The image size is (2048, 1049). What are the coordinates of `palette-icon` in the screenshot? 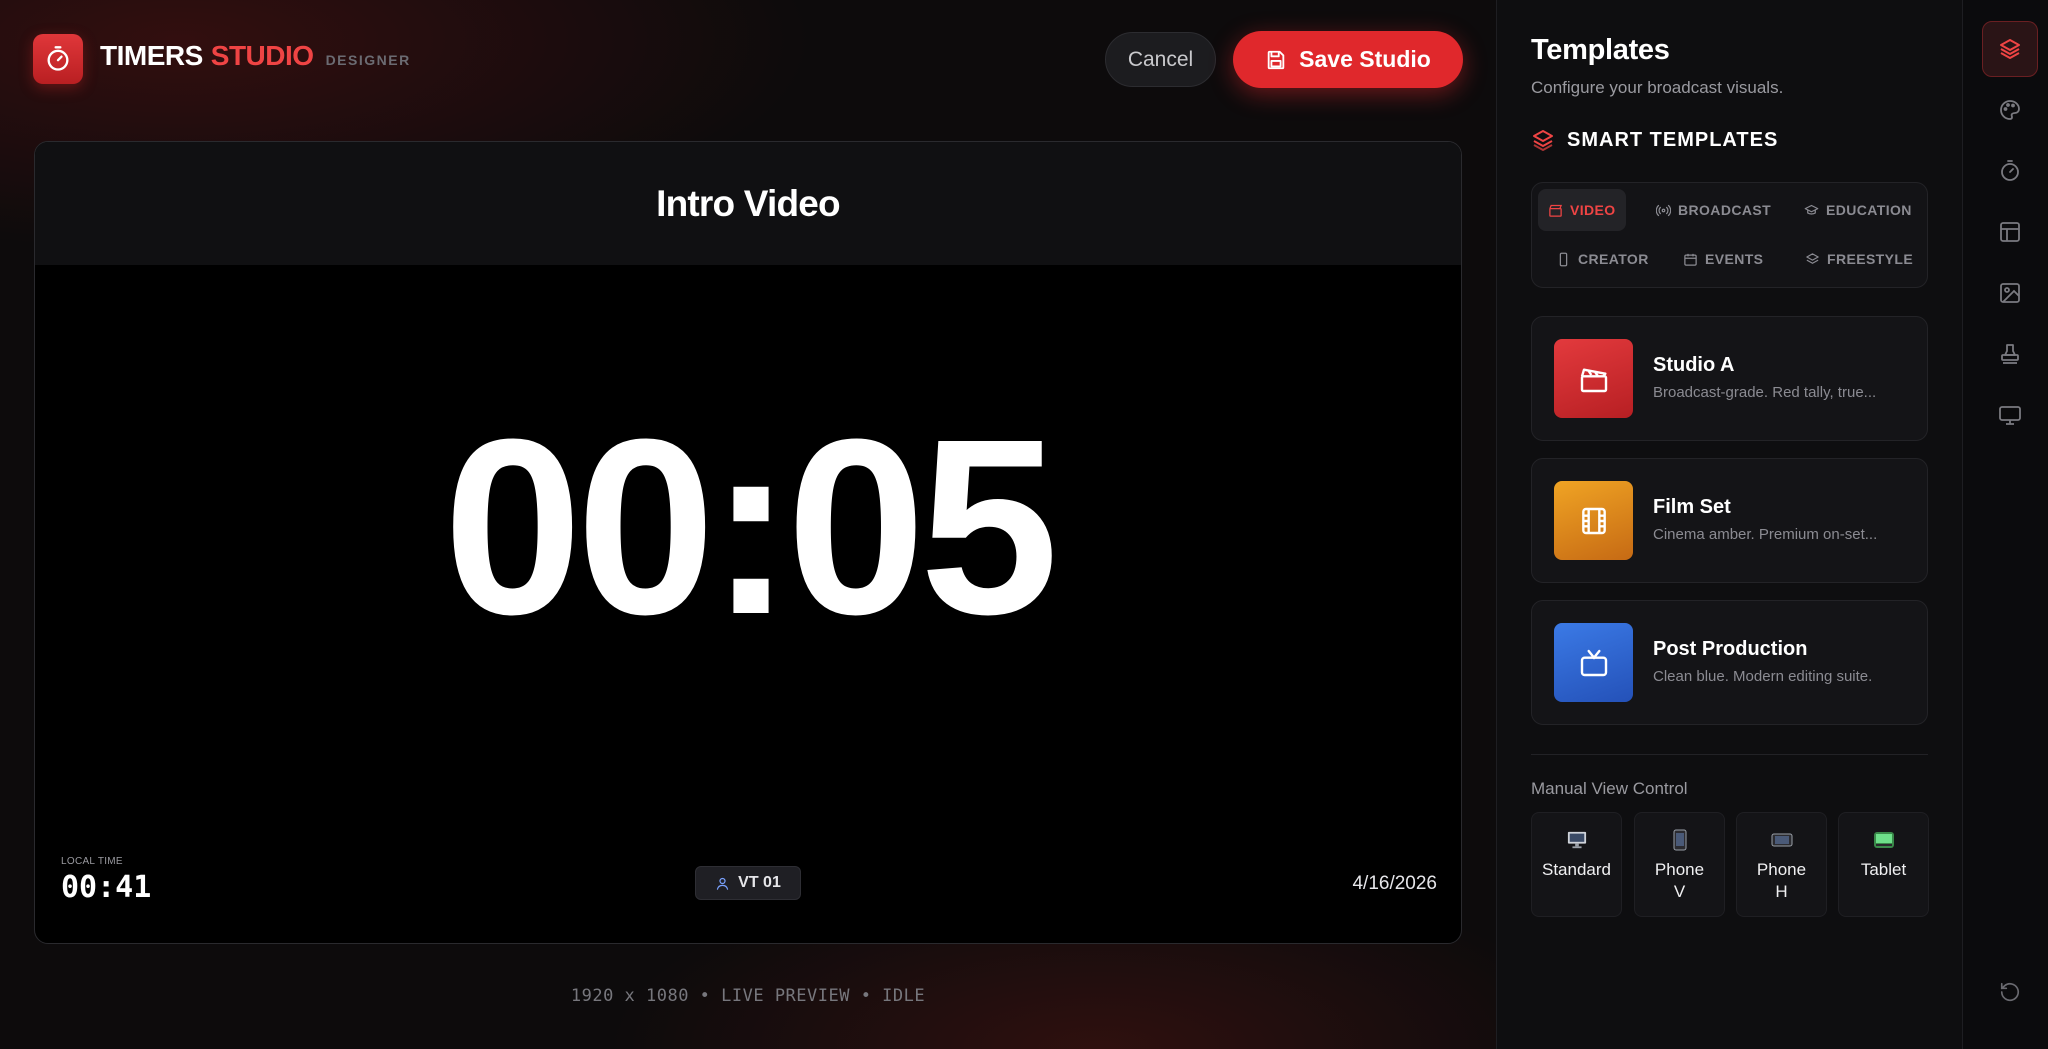 It's located at (2010, 110).